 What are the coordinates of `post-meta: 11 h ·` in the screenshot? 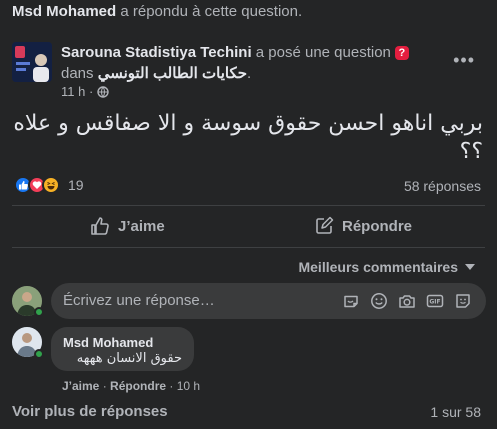 It's located at (85, 92).